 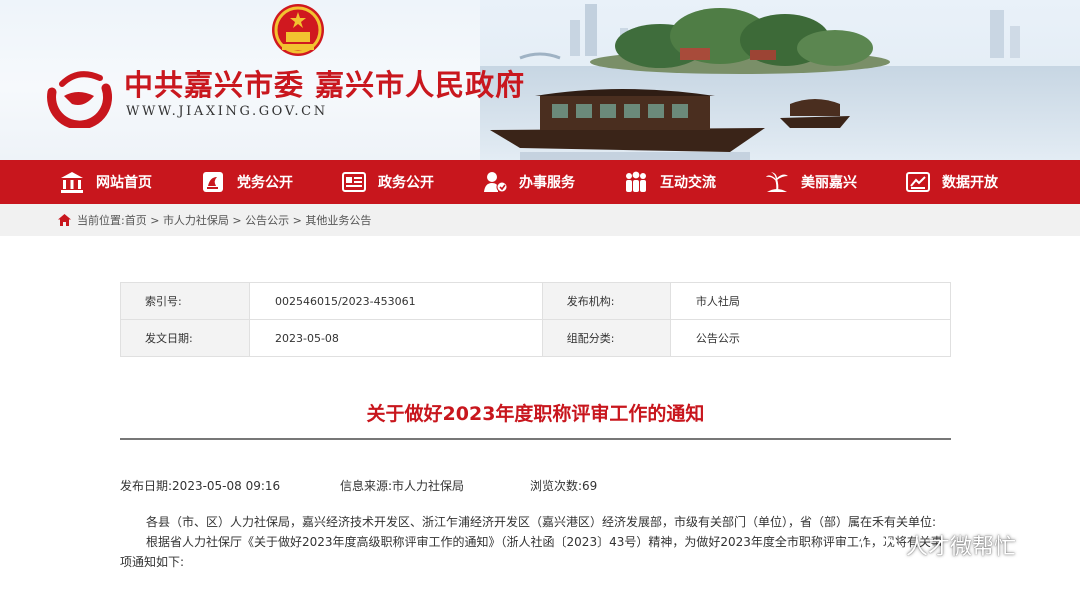 I want to click on date-label: 发文日期:, so click(x=185, y=338).